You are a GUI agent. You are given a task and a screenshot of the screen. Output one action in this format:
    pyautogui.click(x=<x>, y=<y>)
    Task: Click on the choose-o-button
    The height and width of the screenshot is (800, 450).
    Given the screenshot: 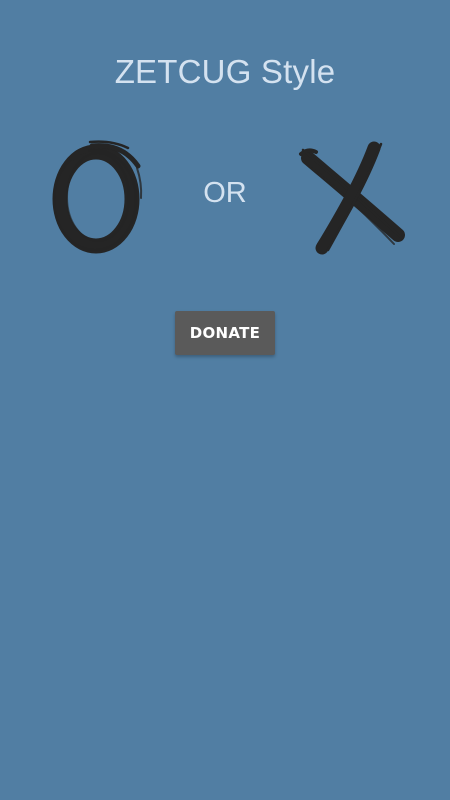 What is the action you would take?
    pyautogui.click(x=97, y=198)
    